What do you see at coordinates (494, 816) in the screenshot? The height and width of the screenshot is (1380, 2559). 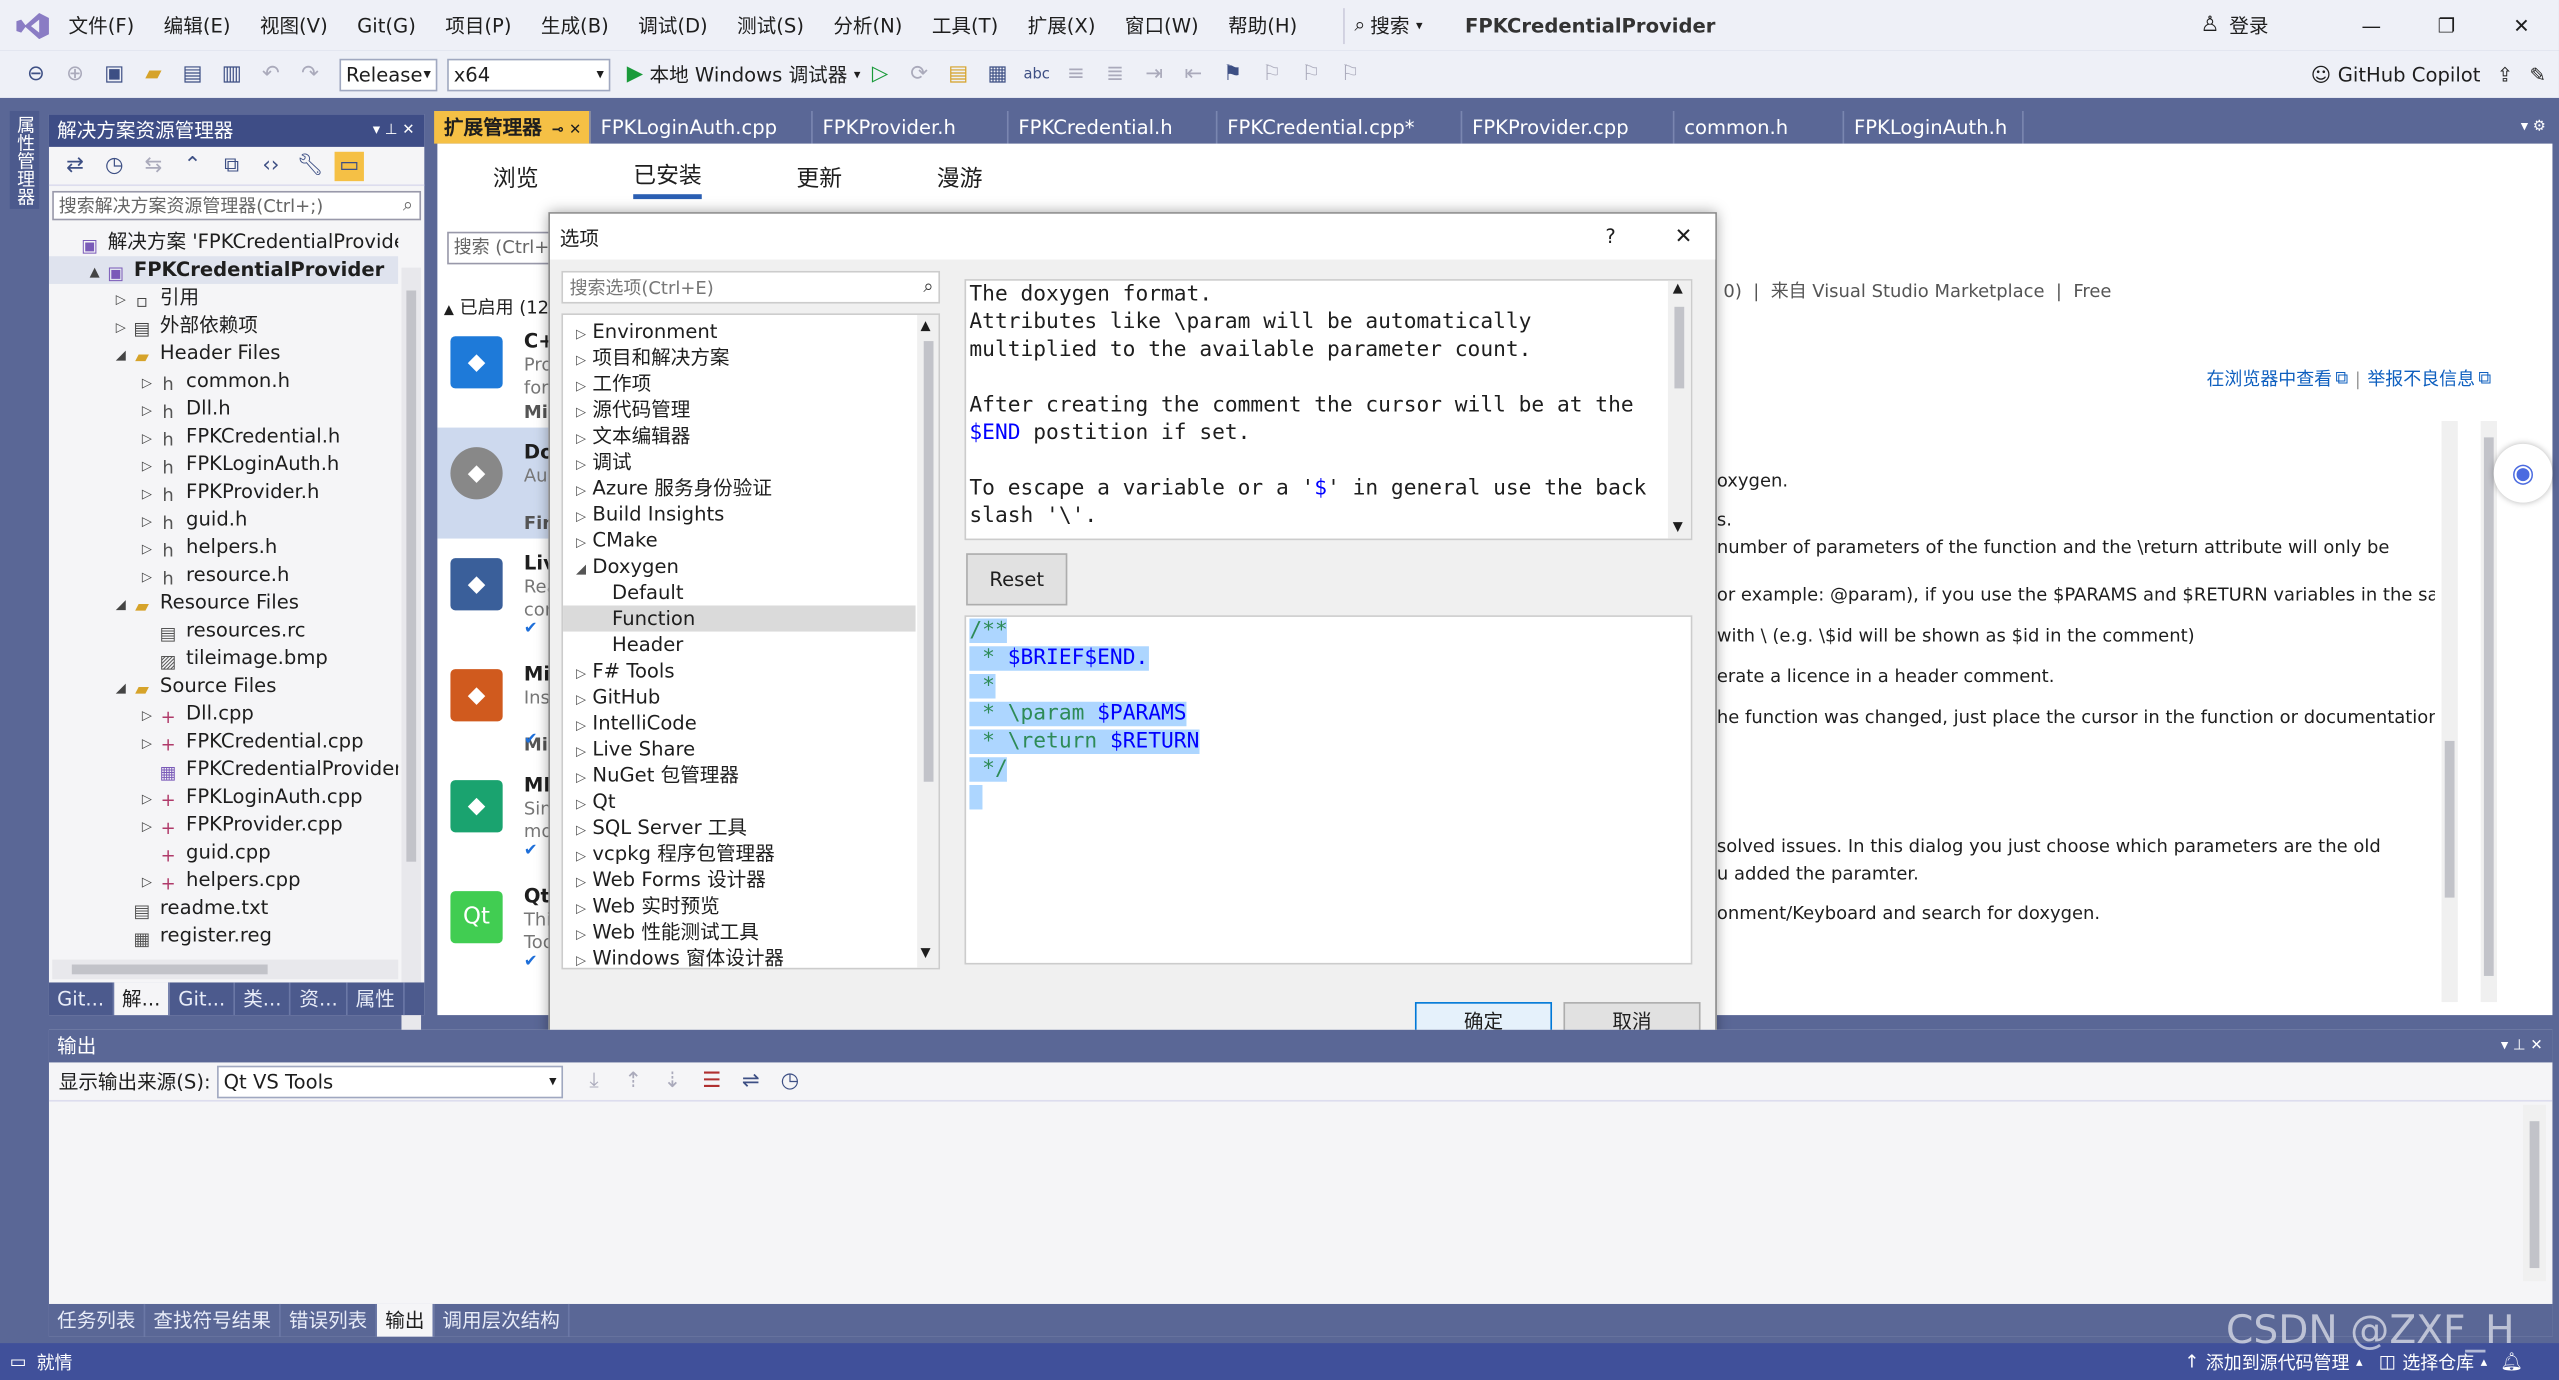 I see `extension-item: ◆MLSinmo✔` at bounding box center [494, 816].